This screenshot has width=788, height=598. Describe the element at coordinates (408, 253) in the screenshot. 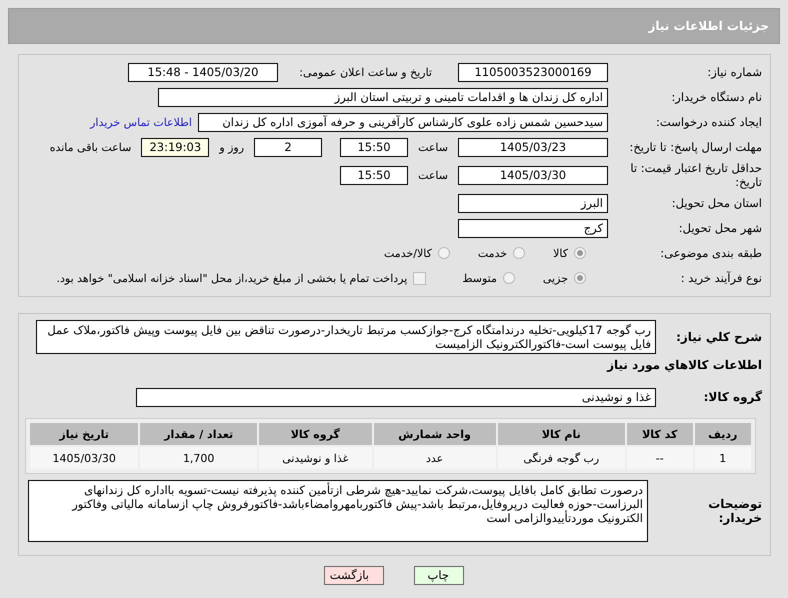

I see `radio-label: کالا/خدمت` at that location.